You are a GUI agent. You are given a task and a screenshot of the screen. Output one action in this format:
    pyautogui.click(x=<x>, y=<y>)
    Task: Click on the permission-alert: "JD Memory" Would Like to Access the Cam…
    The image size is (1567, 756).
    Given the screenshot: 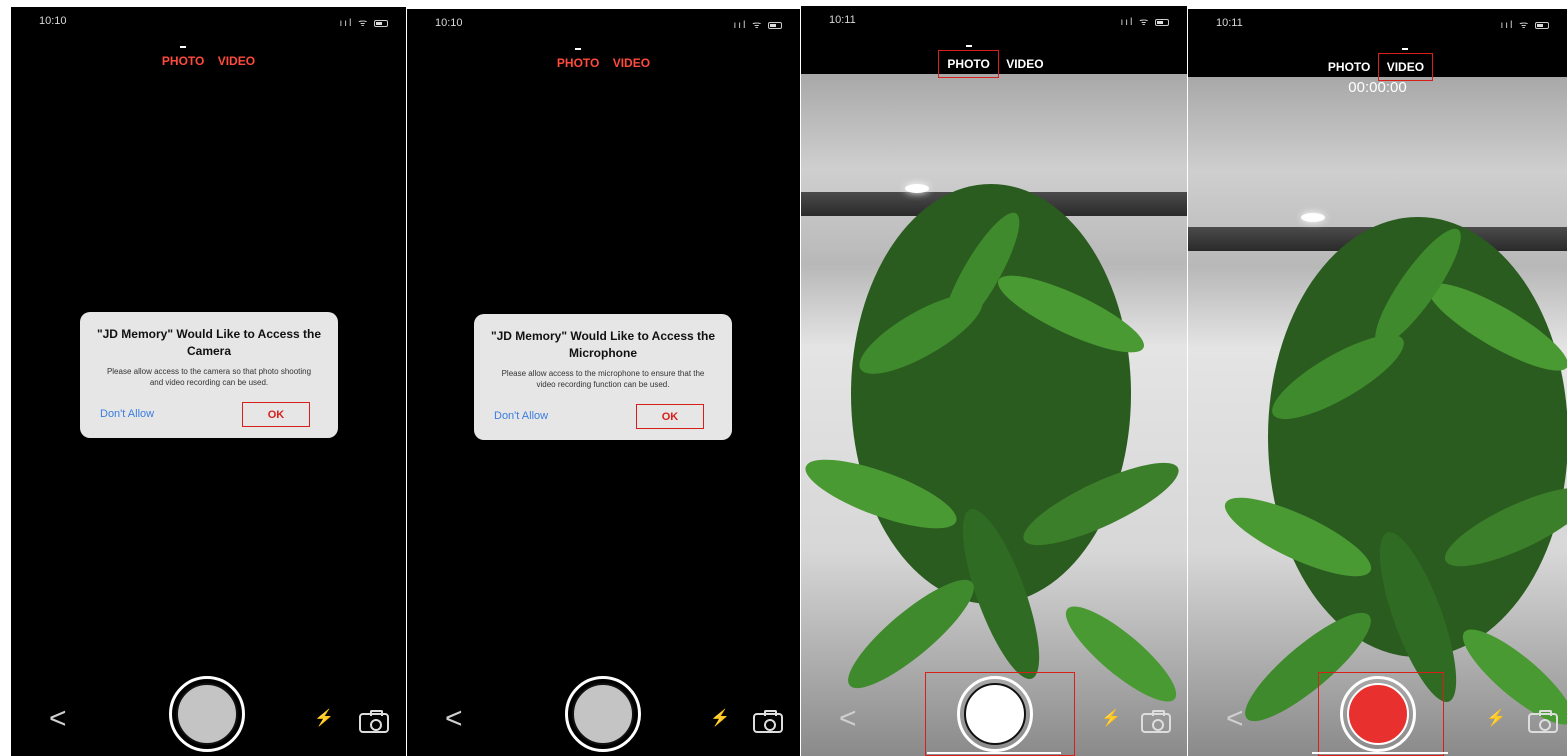 What is the action you would take?
    pyautogui.click(x=209, y=375)
    